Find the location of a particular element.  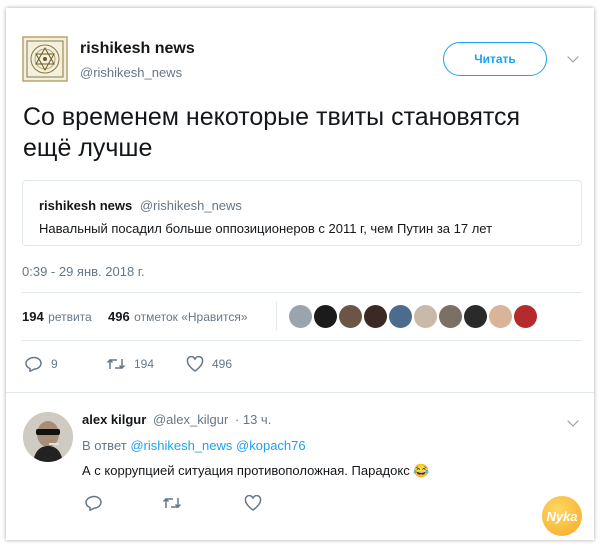

in-reply-prefix: В ответ is located at coordinates (104, 445).